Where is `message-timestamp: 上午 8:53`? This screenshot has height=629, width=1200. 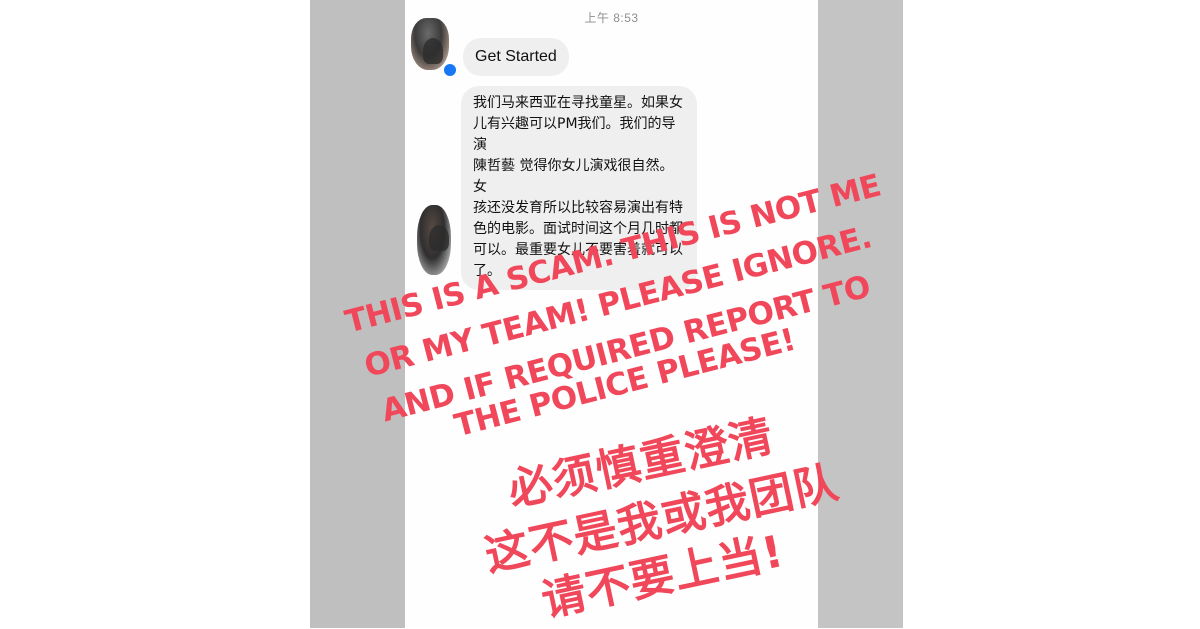 message-timestamp: 上午 8:53 is located at coordinates (611, 18).